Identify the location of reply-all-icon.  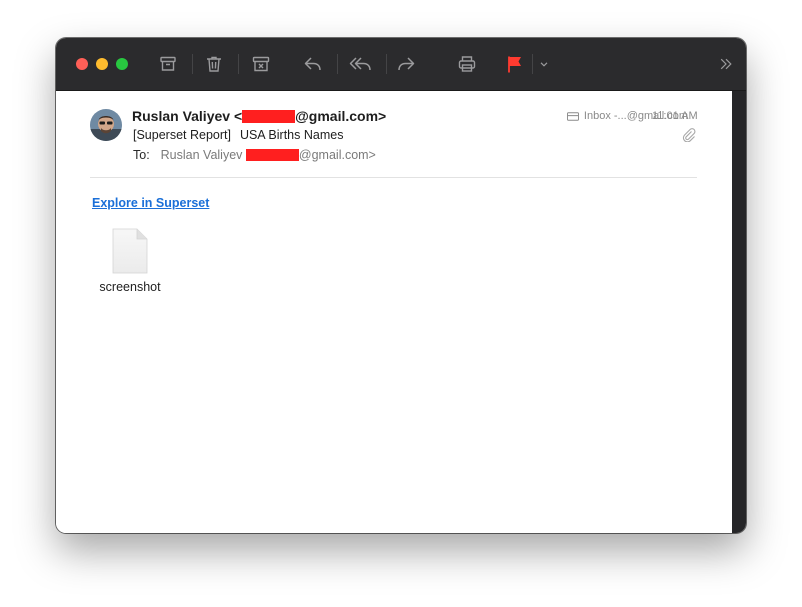
(360, 64).